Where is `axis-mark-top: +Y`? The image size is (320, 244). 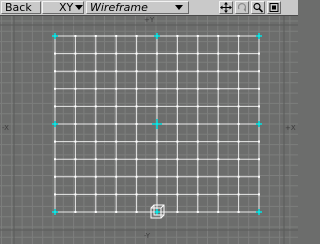 axis-mark-top: +Y is located at coordinates (149, 20).